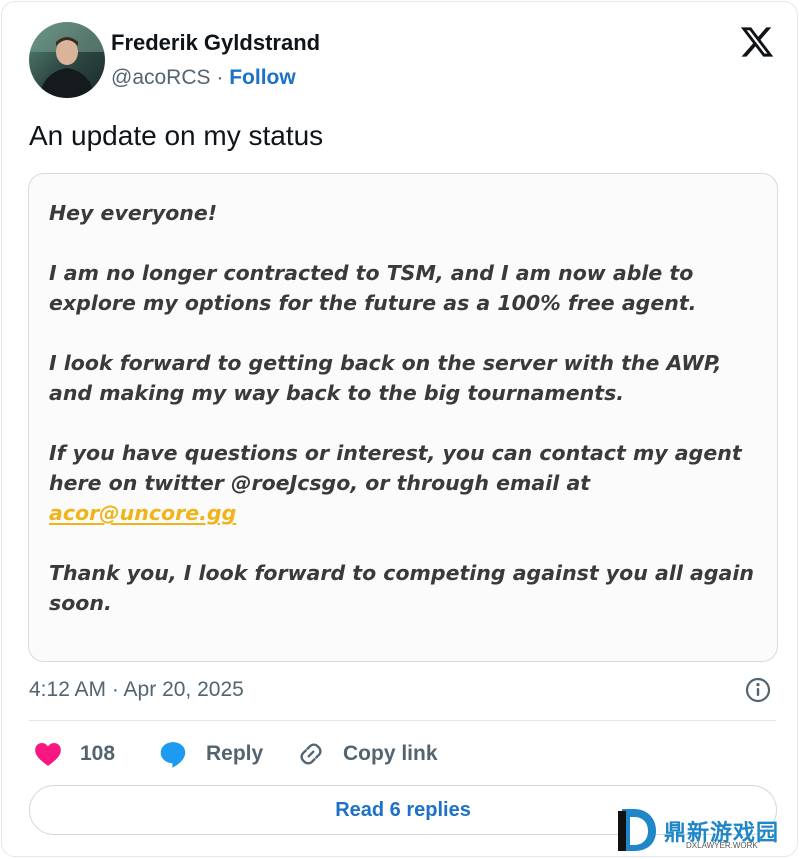 This screenshot has height=859, width=800. What do you see at coordinates (390, 753) in the screenshot?
I see `copy-link-label: Copy link` at bounding box center [390, 753].